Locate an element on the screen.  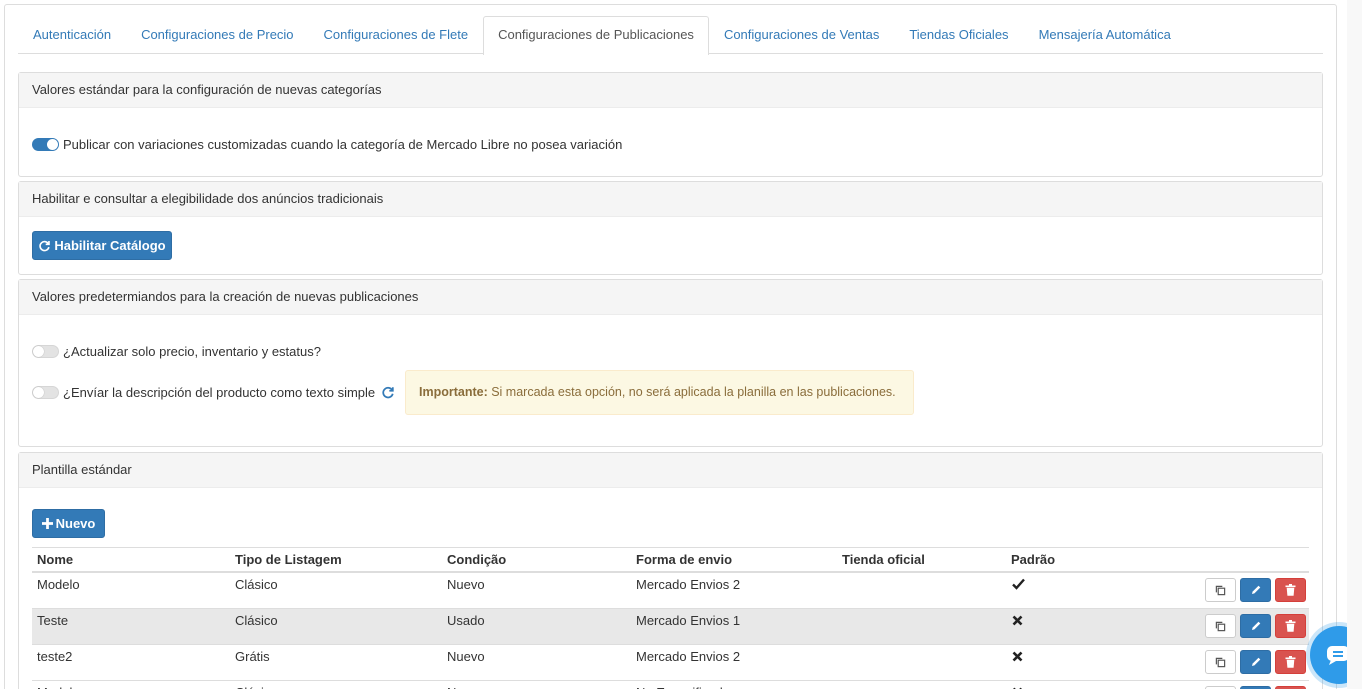
custom-variations-toggle is located at coordinates (45, 144).